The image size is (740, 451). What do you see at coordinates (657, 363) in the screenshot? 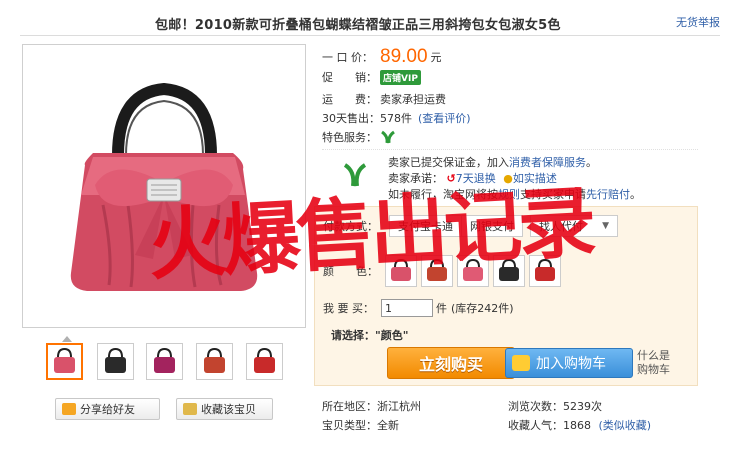
I see `what-is-cart-link: 什么是购物车` at bounding box center [657, 363].